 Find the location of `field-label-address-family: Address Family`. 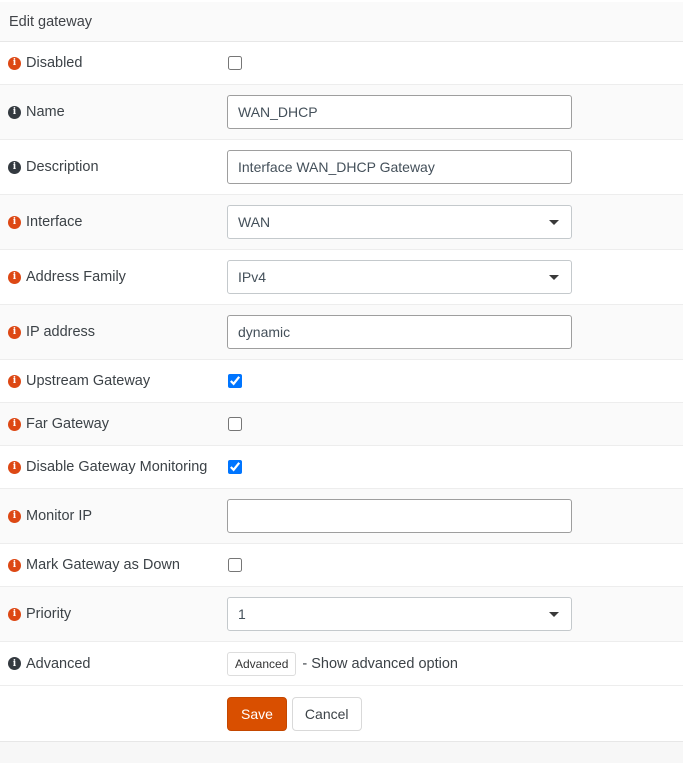

field-label-address-family: Address Family is located at coordinates (76, 277).